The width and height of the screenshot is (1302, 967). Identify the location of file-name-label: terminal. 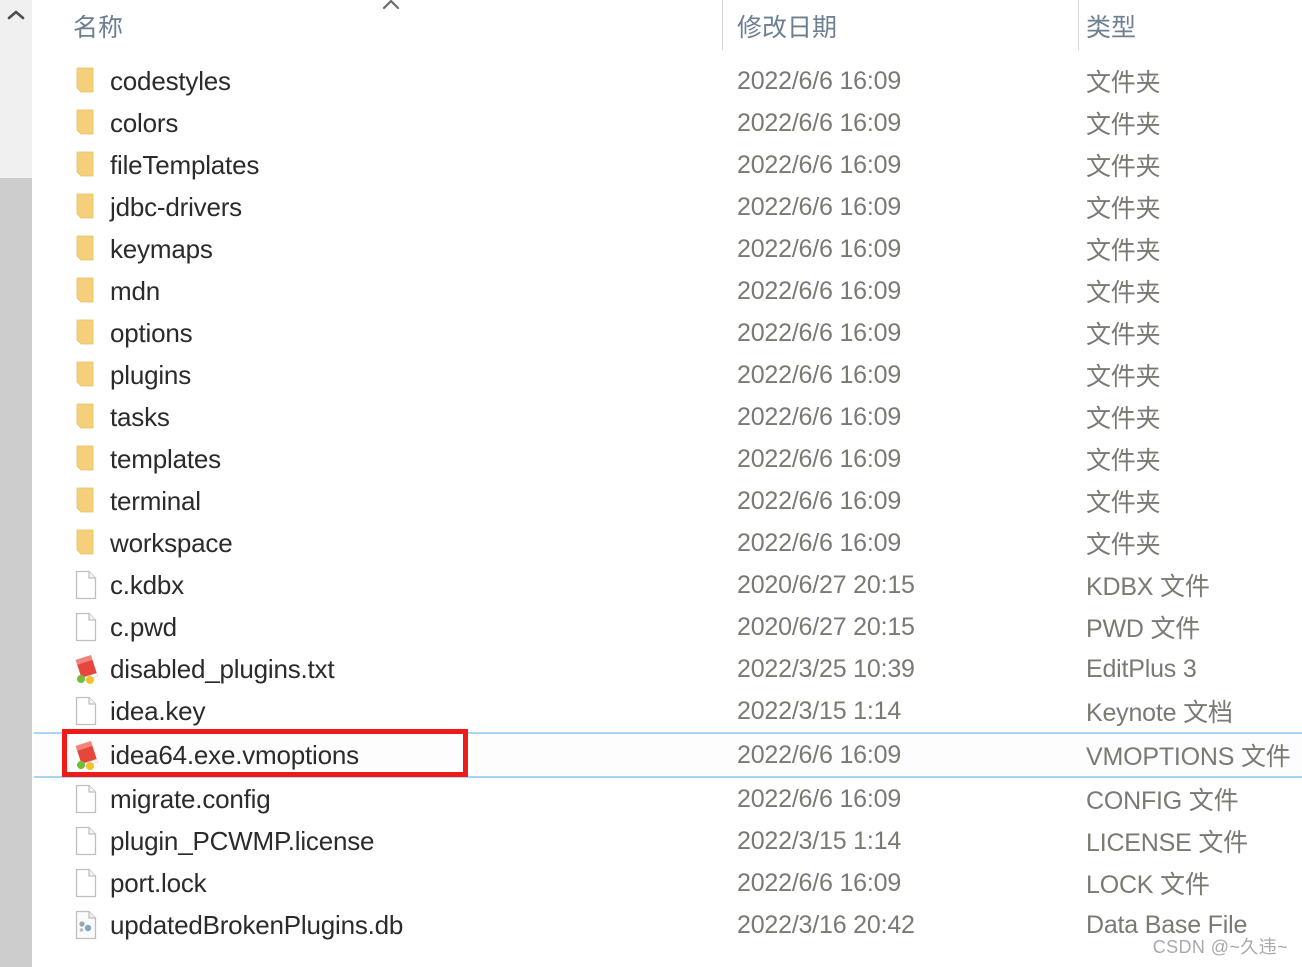
(155, 500).